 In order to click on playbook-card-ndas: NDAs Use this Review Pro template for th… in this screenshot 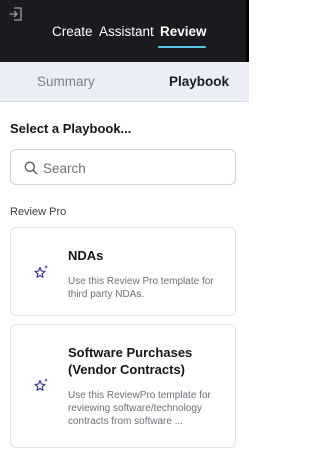, I will do `click(123, 271)`.